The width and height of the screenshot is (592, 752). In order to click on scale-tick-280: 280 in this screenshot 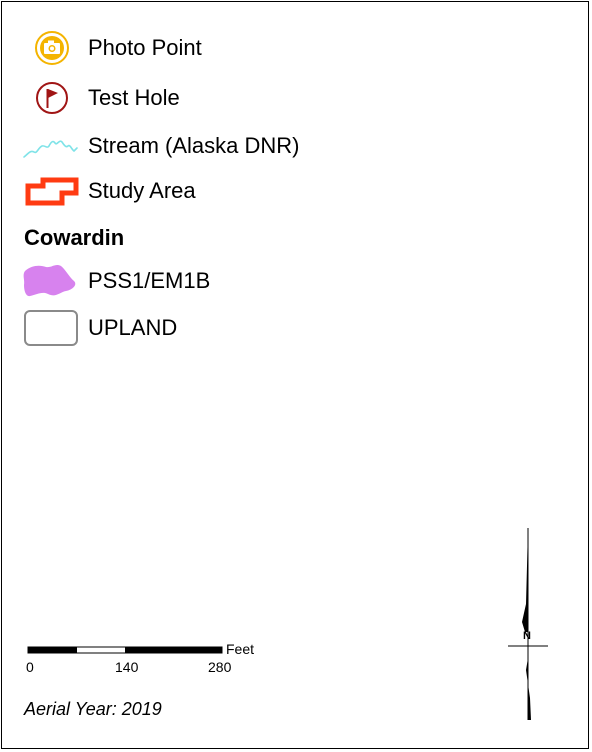, I will do `click(220, 667)`.